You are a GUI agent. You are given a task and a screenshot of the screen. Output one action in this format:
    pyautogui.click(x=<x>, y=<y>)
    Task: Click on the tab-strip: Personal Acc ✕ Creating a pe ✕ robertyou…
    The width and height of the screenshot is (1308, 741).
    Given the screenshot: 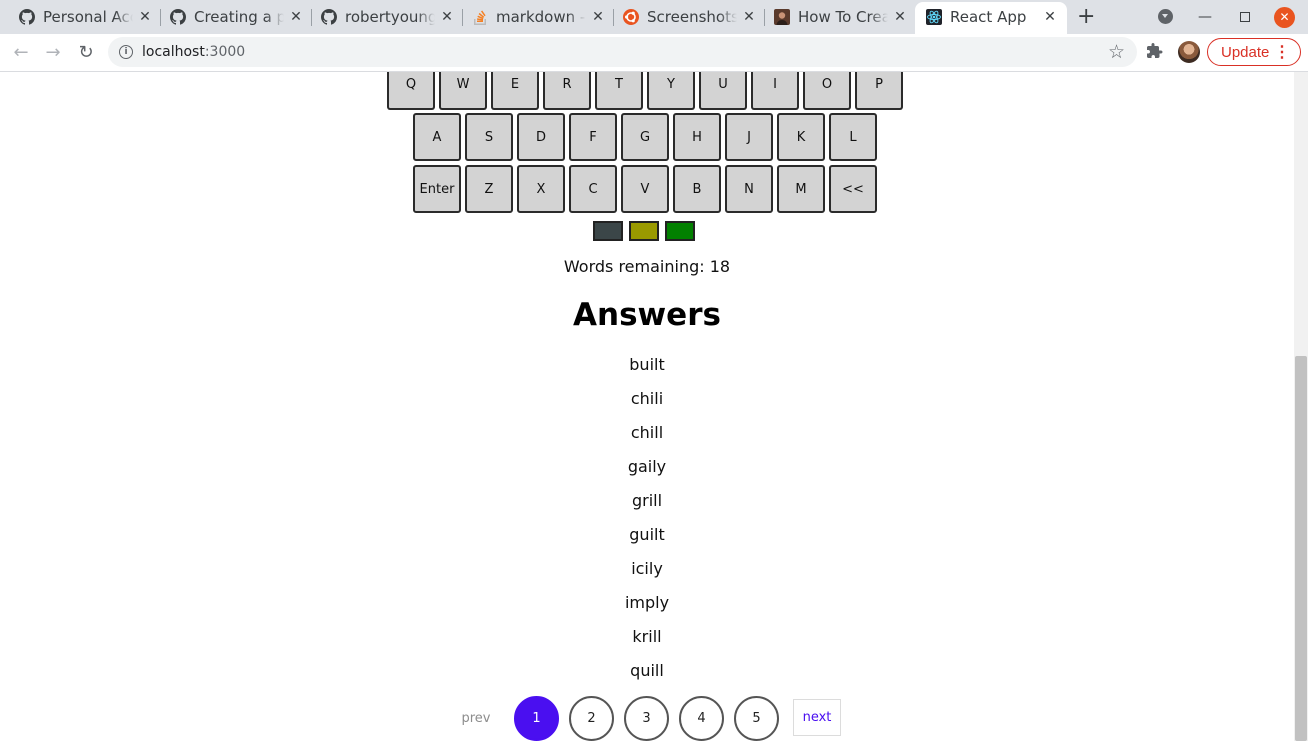 What is the action you would take?
    pyautogui.click(x=654, y=17)
    